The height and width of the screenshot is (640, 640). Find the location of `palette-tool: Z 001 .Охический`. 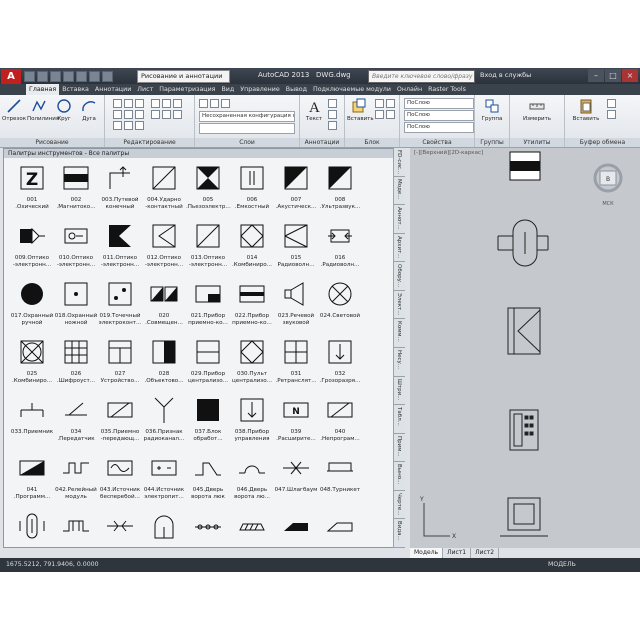

palette-tool: Z 001 .Охический is located at coordinates (32, 196).